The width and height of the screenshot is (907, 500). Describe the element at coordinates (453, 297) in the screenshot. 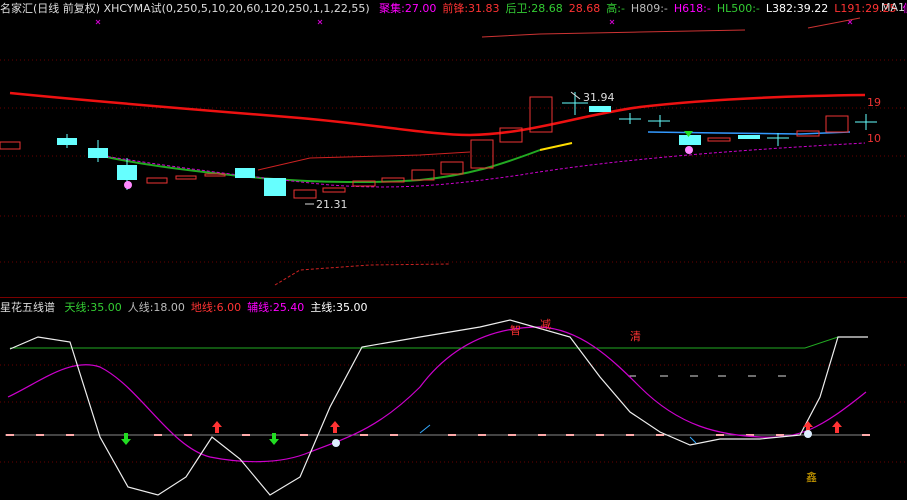

I see `panel-separator` at that location.